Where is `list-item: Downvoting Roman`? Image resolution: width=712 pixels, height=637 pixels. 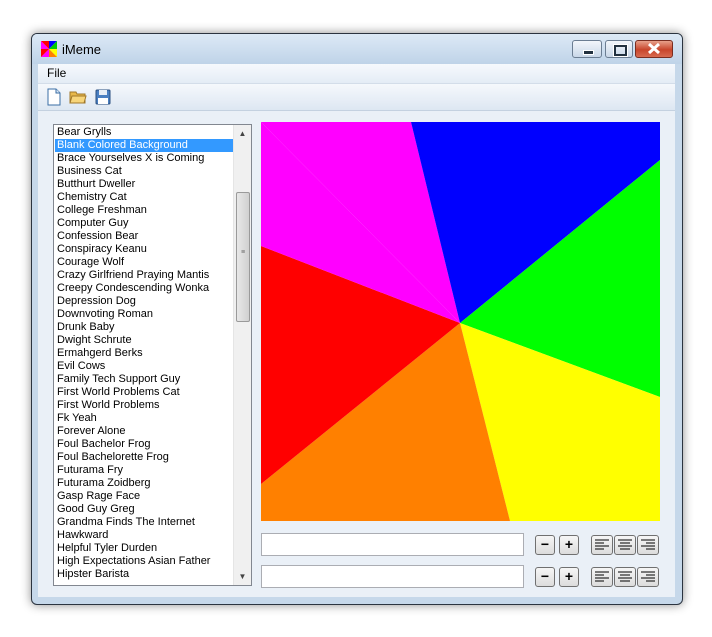 list-item: Downvoting Roman is located at coordinates (144, 314).